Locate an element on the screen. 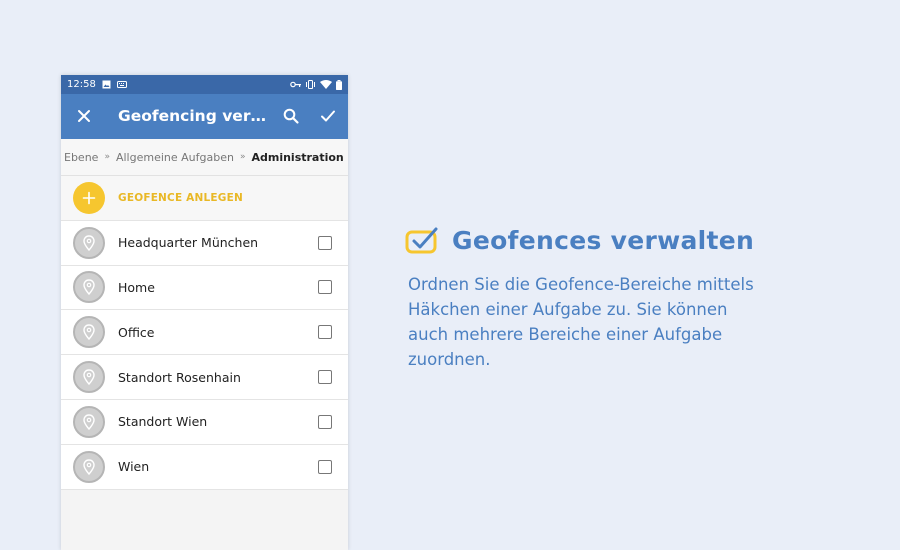 The width and height of the screenshot is (900, 550). keyboard-notification-icon is located at coordinates (121, 84).